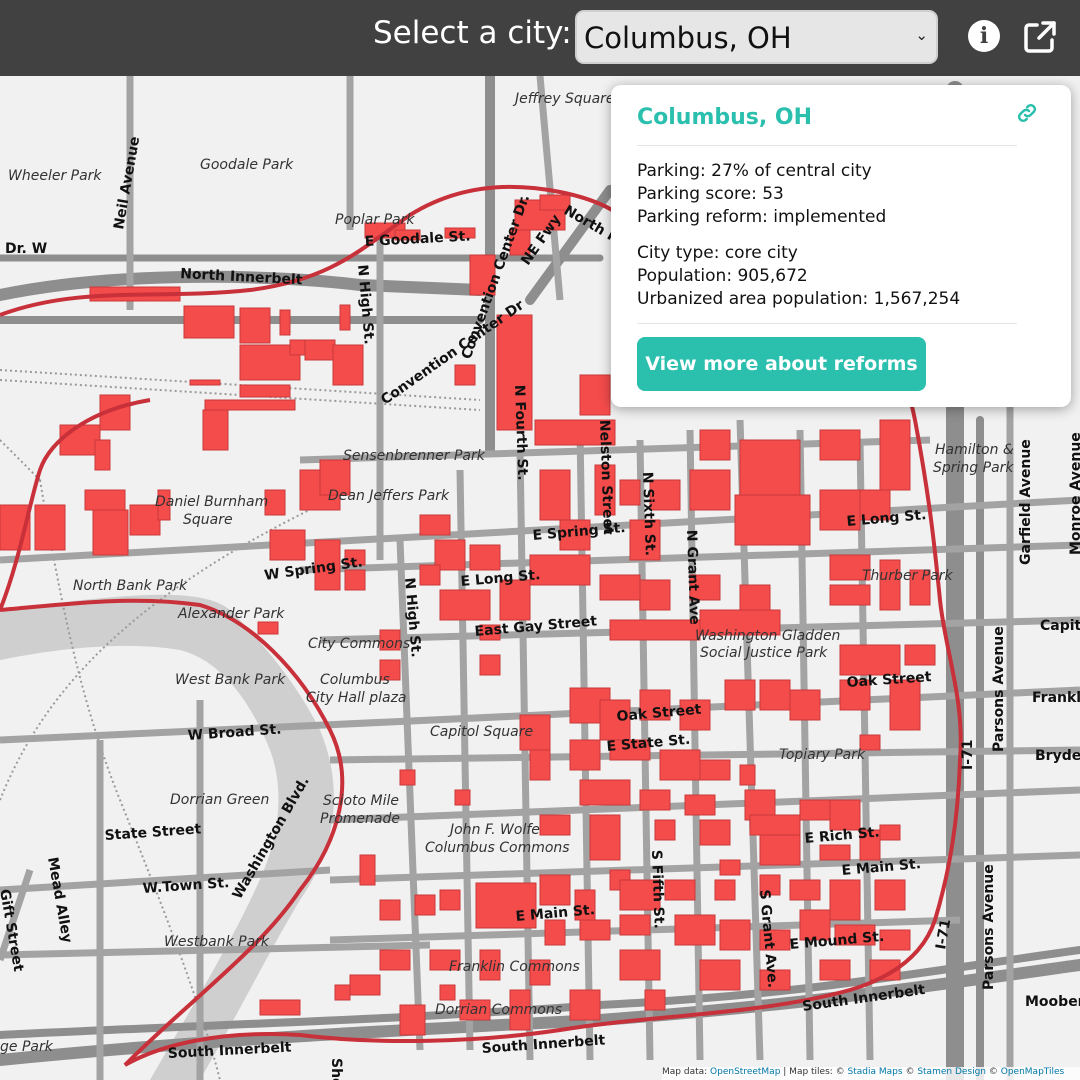 The height and width of the screenshot is (1080, 1080). Describe the element at coordinates (514, 967) in the screenshot. I see `place-label-franklin: Franklin Commons` at that location.